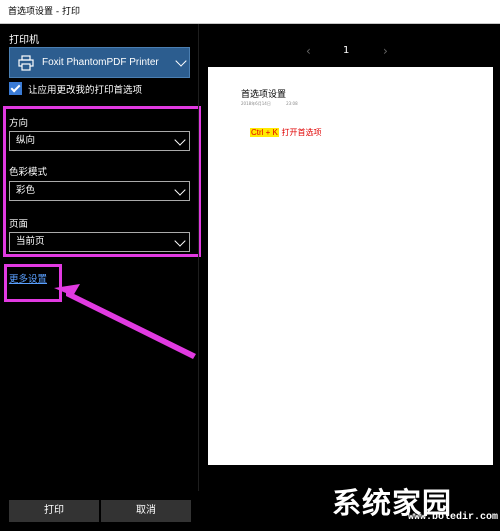 The width and height of the screenshot is (500, 531). I want to click on watermark-url: www.boledir.com, so click(453, 517).